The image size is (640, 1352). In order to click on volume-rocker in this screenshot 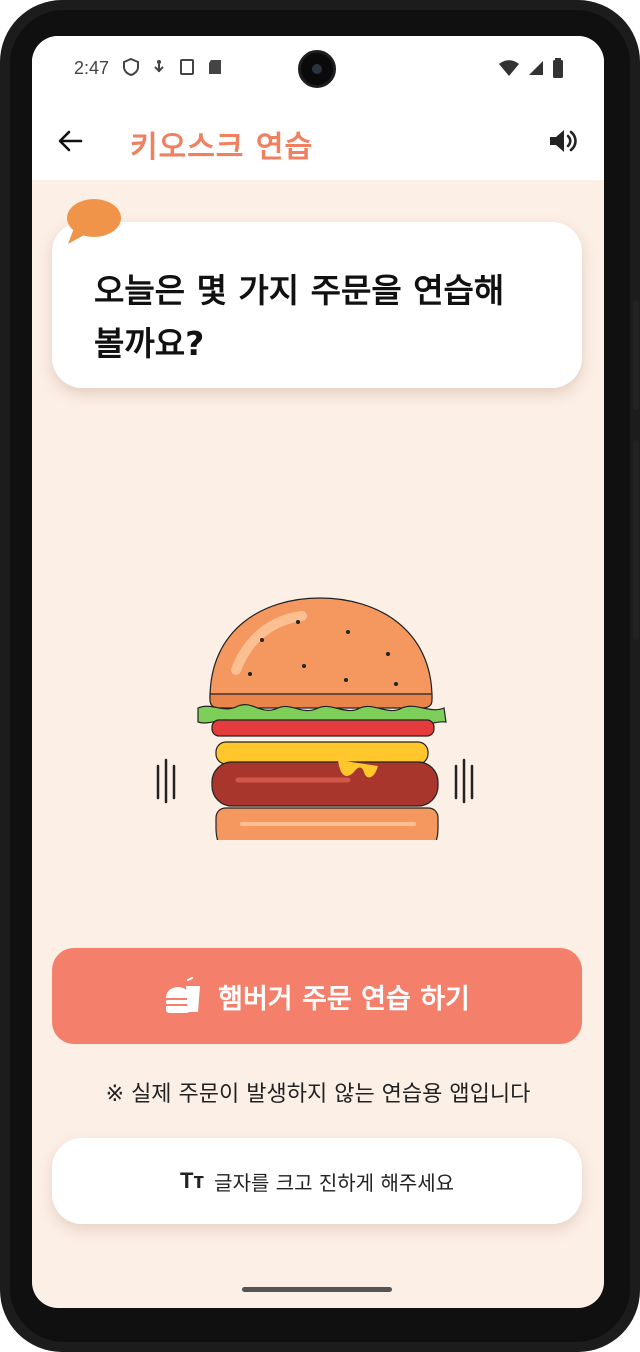, I will do `click(636, 540)`.